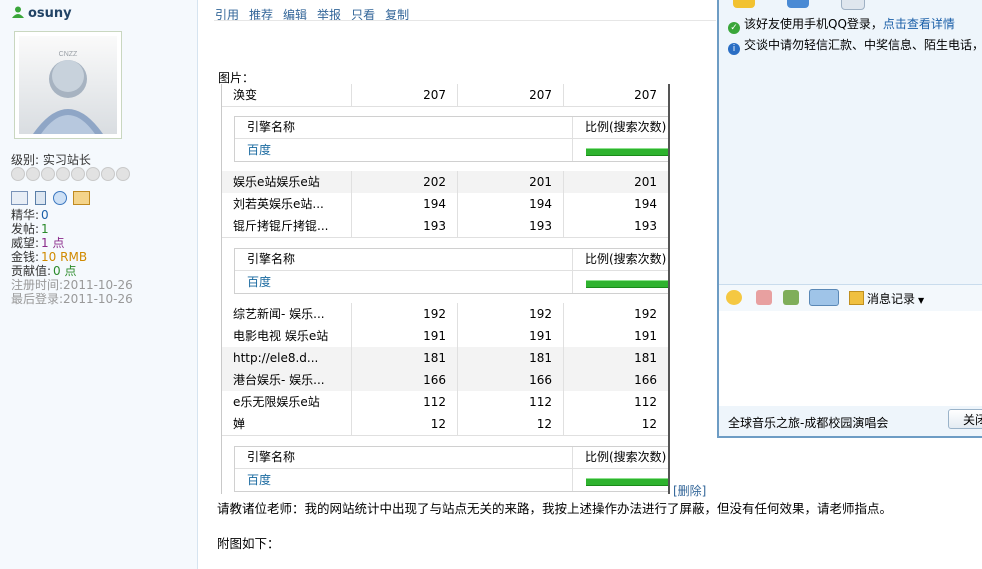  What do you see at coordinates (49, 257) in the screenshot?
I see `stat-money: 金钱: 10 RMB` at bounding box center [49, 257].